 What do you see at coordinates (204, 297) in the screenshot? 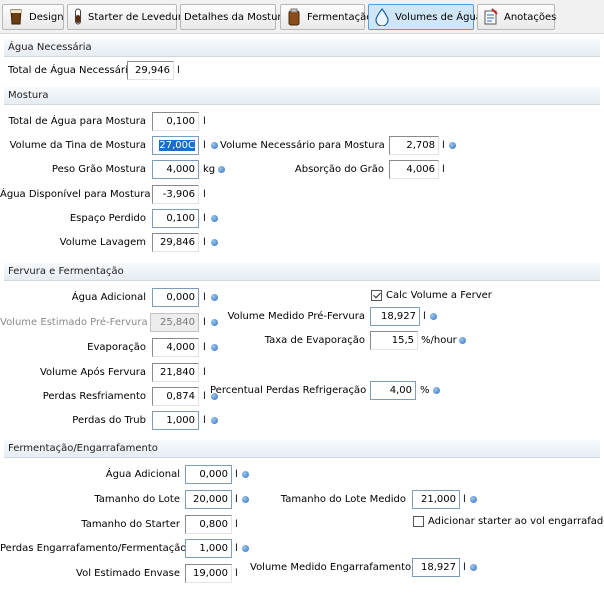
I see `fervura-agua-adicional-unit: l` at bounding box center [204, 297].